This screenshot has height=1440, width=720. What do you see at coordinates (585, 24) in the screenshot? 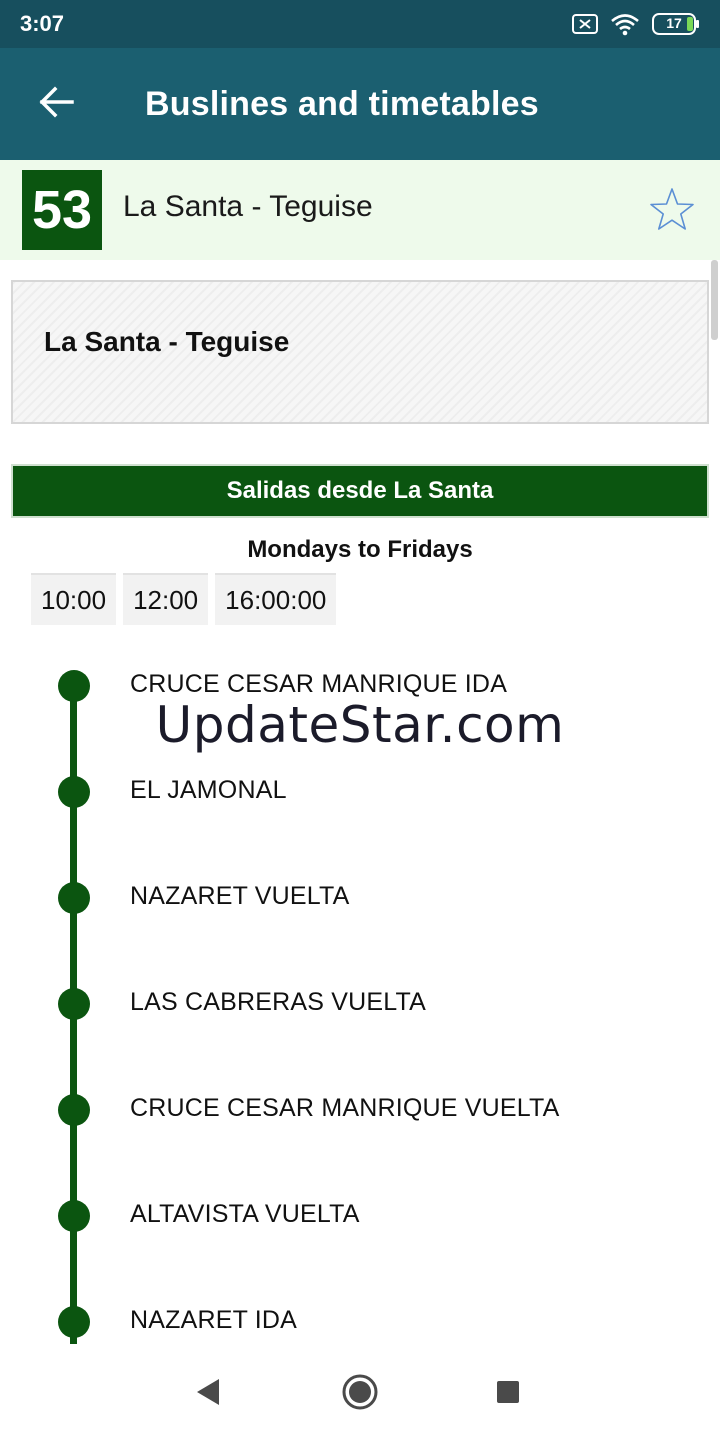
I see `no-sim-icon` at bounding box center [585, 24].